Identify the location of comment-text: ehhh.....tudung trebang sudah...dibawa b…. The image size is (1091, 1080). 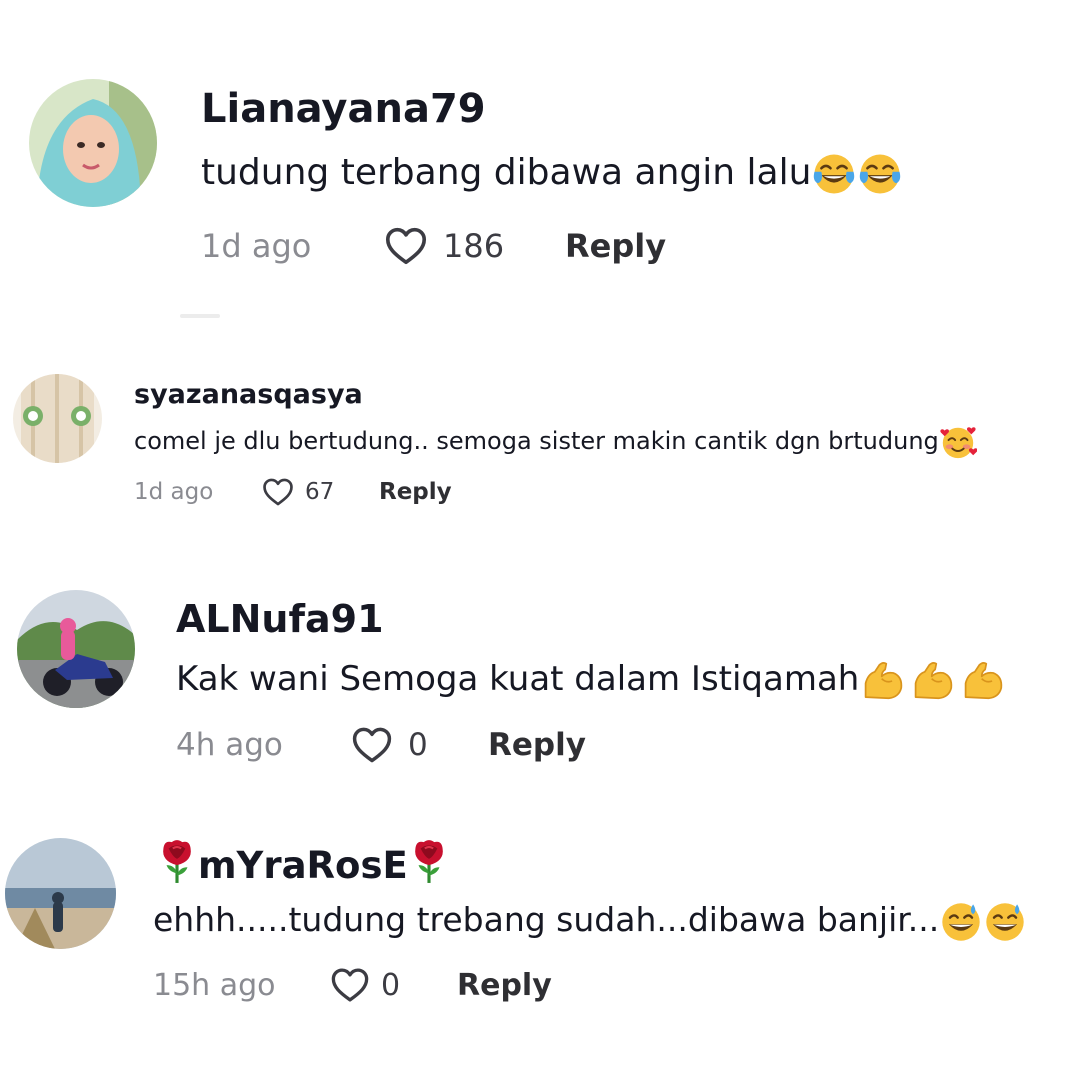
(590, 920).